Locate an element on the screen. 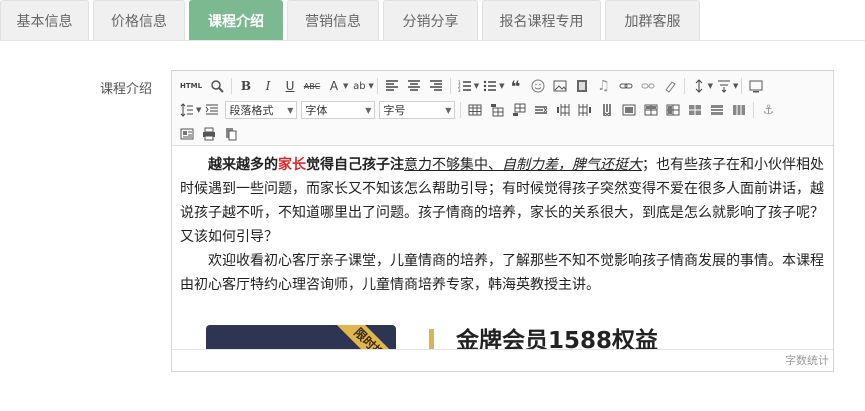  preview-icon is located at coordinates (217, 86).